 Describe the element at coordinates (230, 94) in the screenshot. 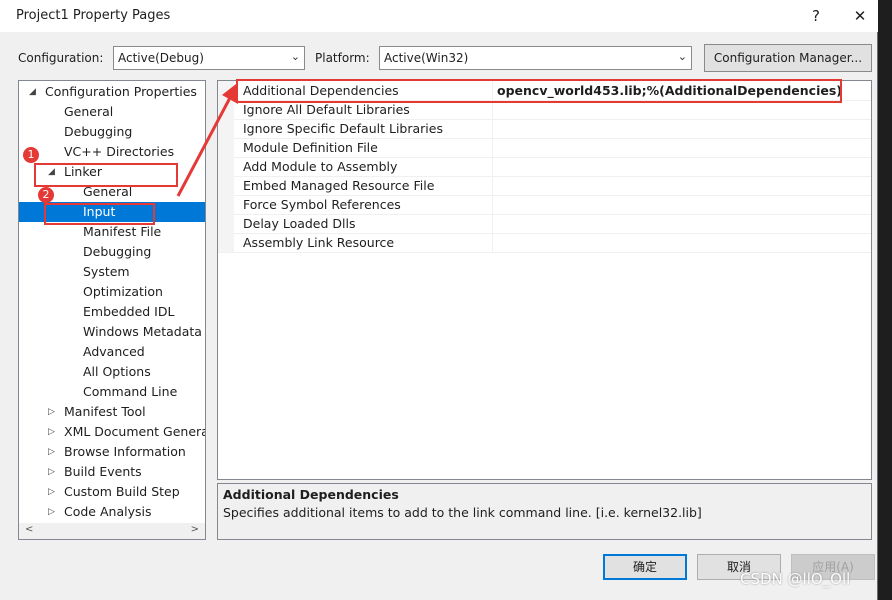

I see `arrow-head` at that location.